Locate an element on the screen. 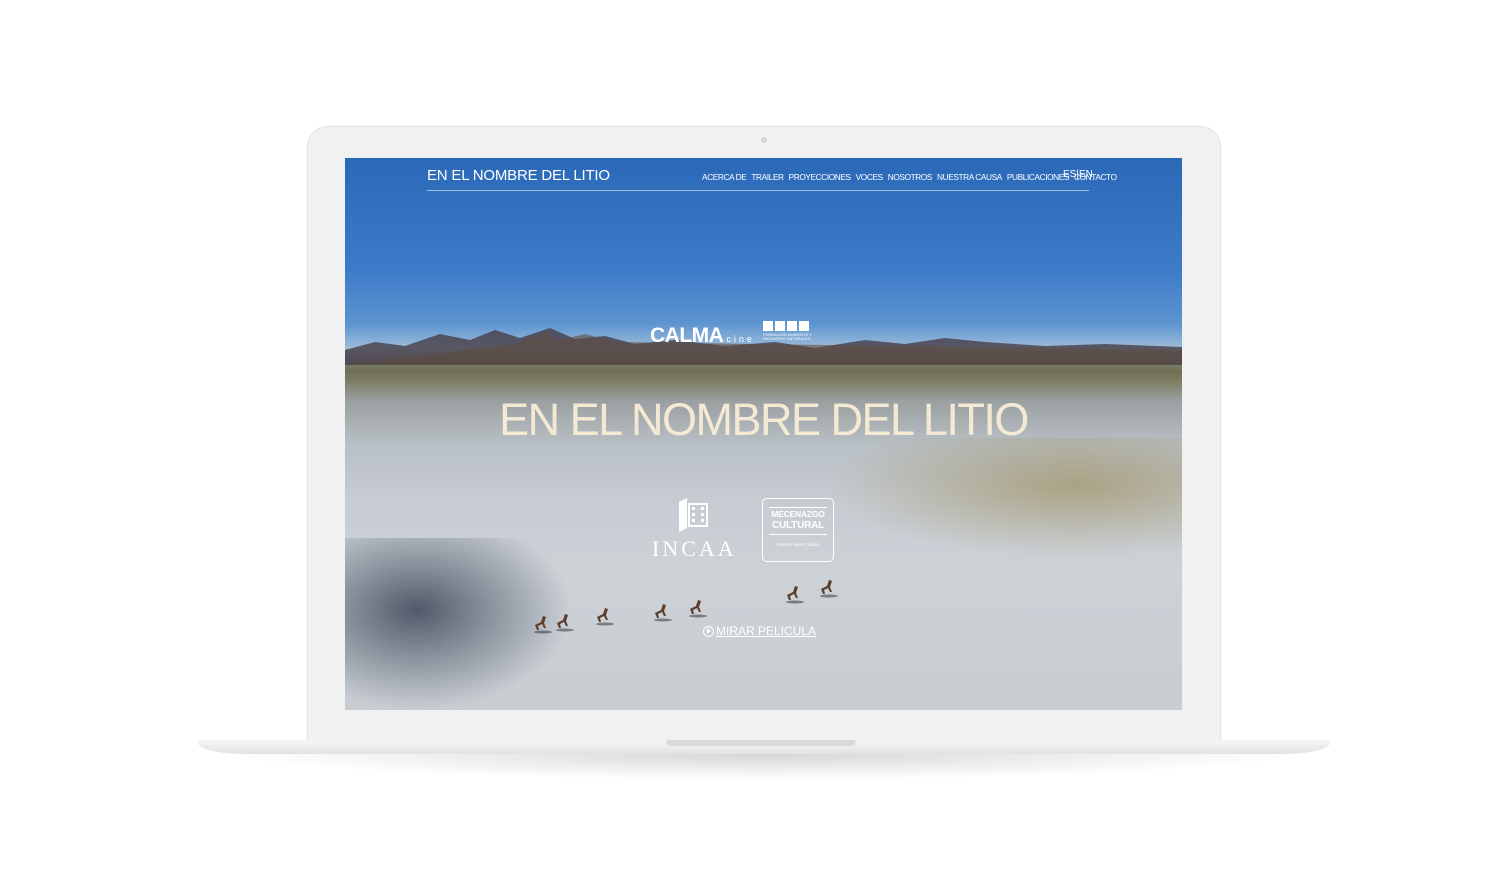  incaa-logo: INCAA is located at coordinates (697, 529).